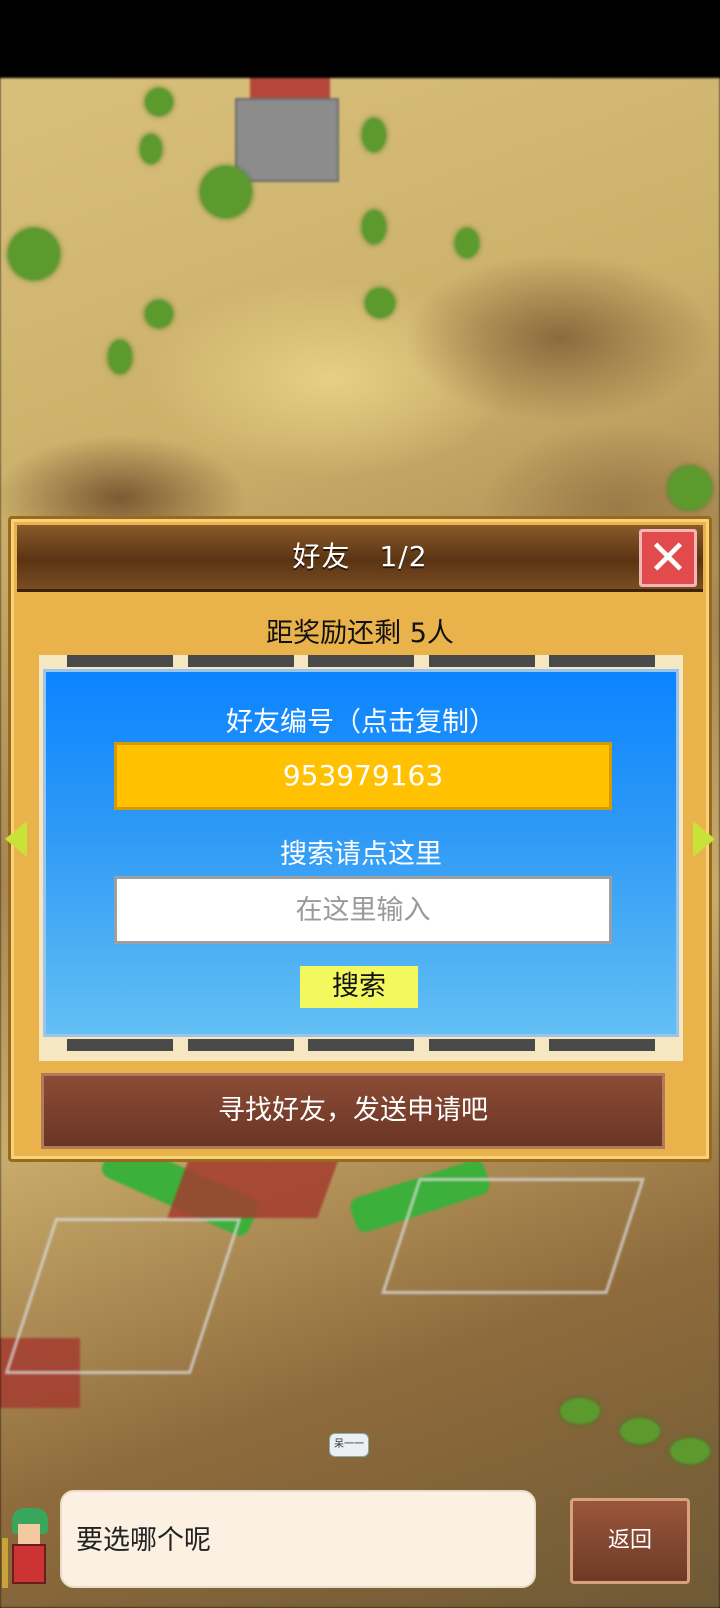 This screenshot has width=720, height=1608. Describe the element at coordinates (287, 140) in the screenshot. I see `map-building` at that location.